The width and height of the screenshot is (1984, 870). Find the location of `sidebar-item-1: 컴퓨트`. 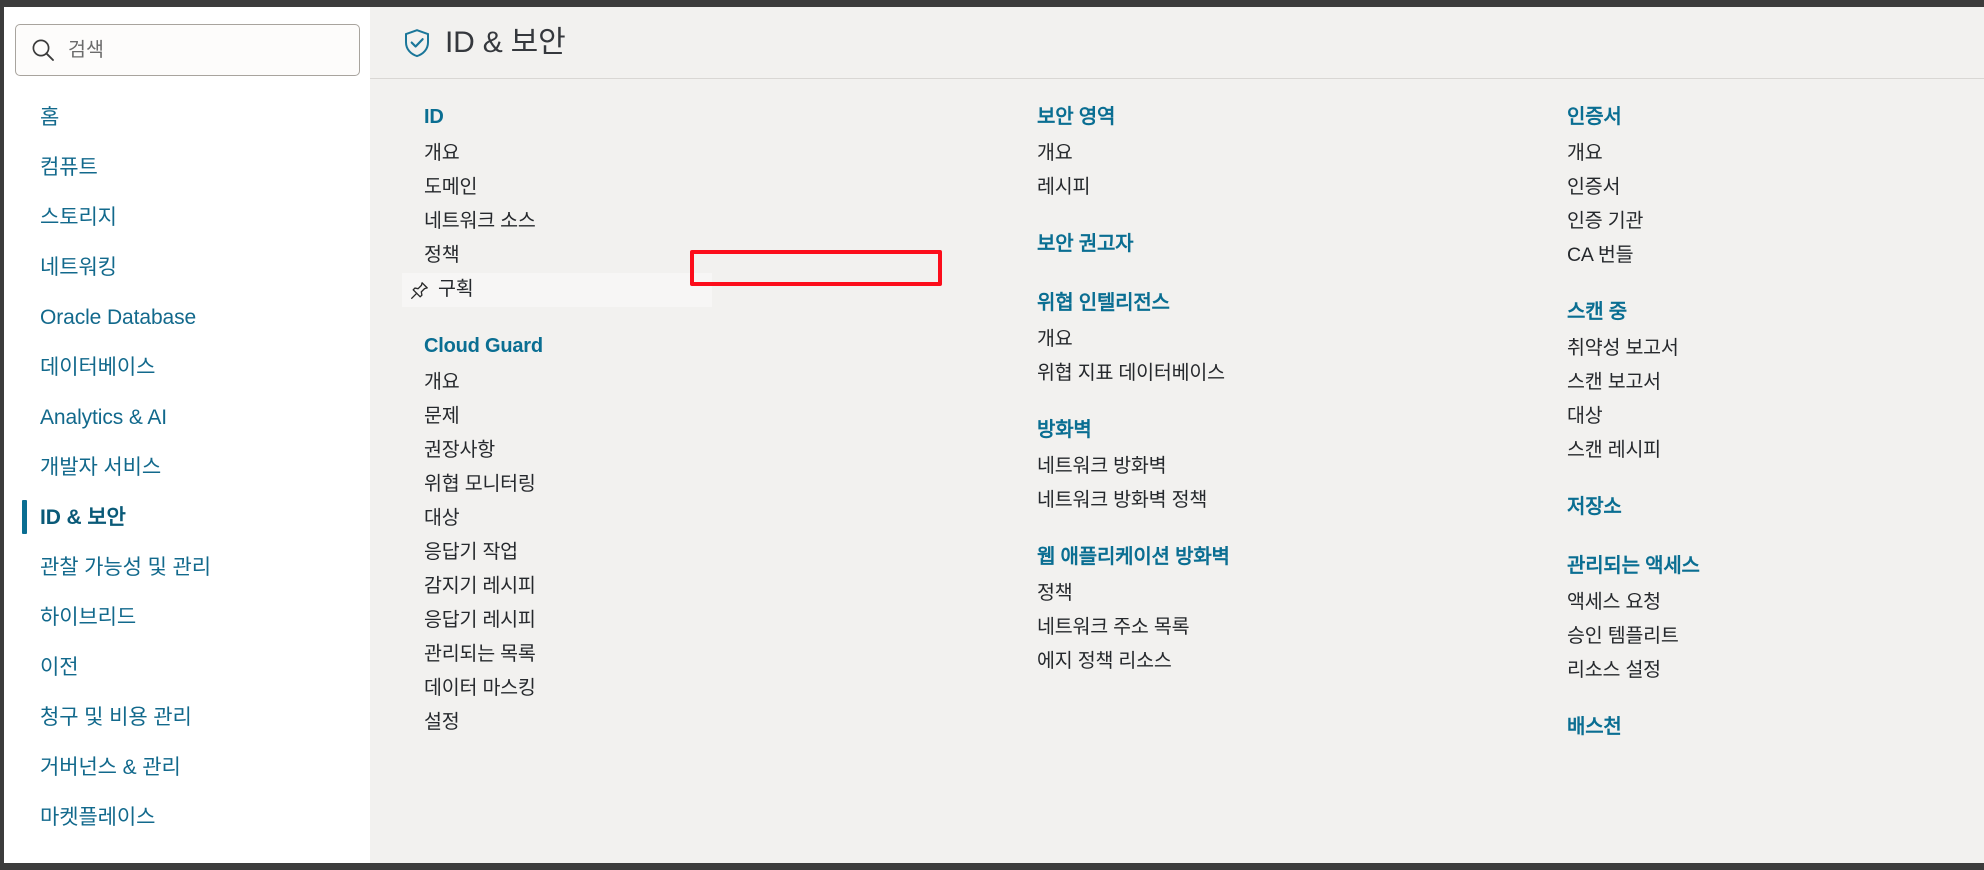

sidebar-item-1: 컴퓨트 is located at coordinates (187, 167).